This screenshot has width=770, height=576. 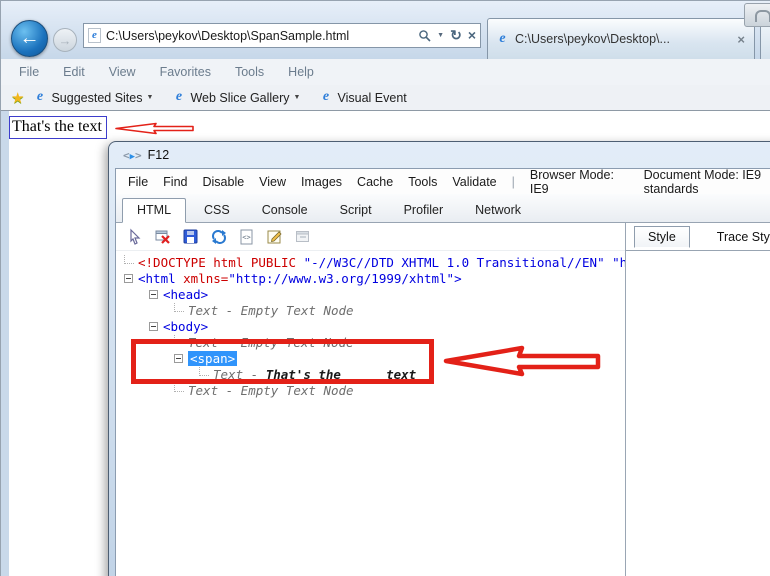 What do you see at coordinates (191, 237) in the screenshot?
I see `save-icon` at bounding box center [191, 237].